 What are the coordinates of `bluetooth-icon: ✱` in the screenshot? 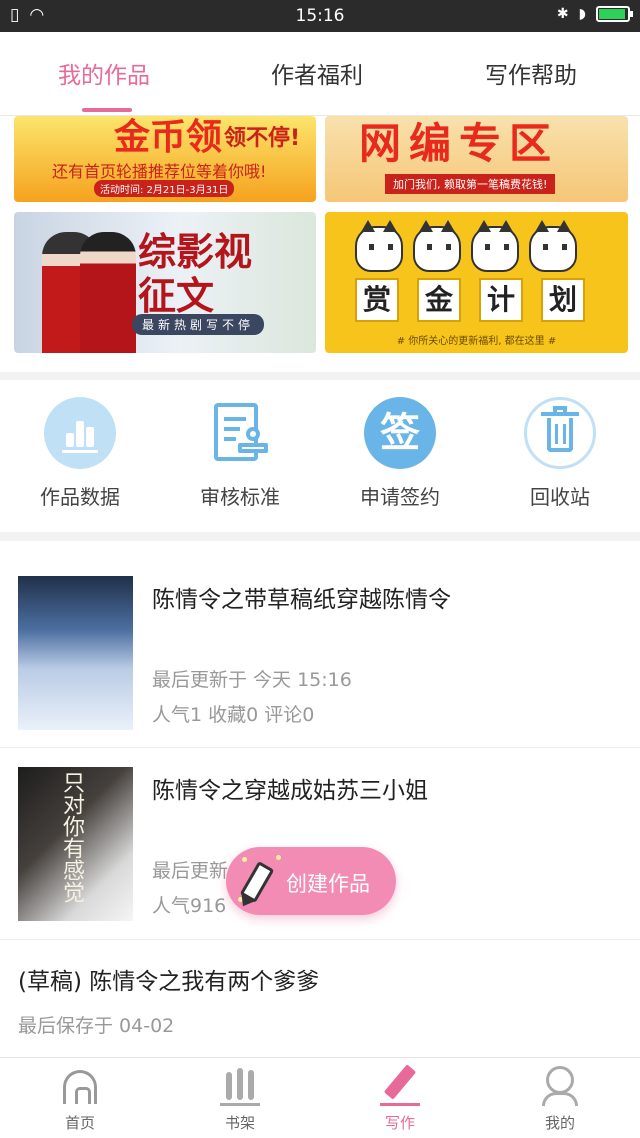 It's located at (562, 14).